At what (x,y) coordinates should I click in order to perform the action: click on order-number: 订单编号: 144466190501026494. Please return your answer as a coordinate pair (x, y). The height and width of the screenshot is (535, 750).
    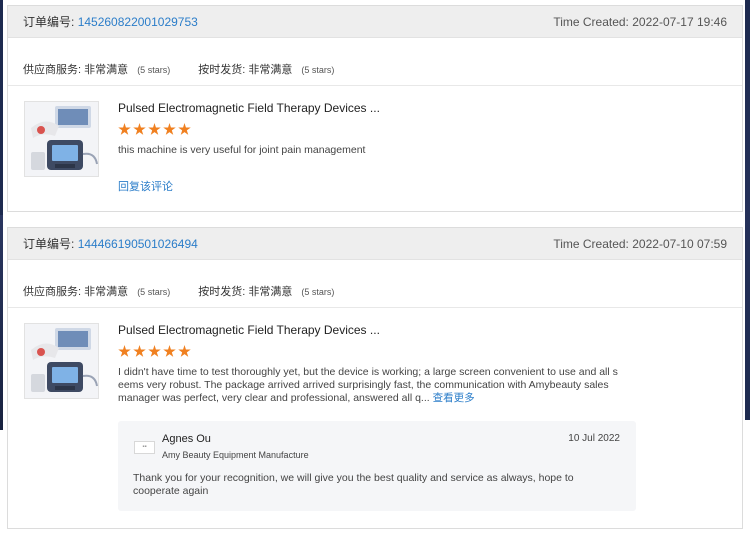
    Looking at the image, I should click on (110, 243).